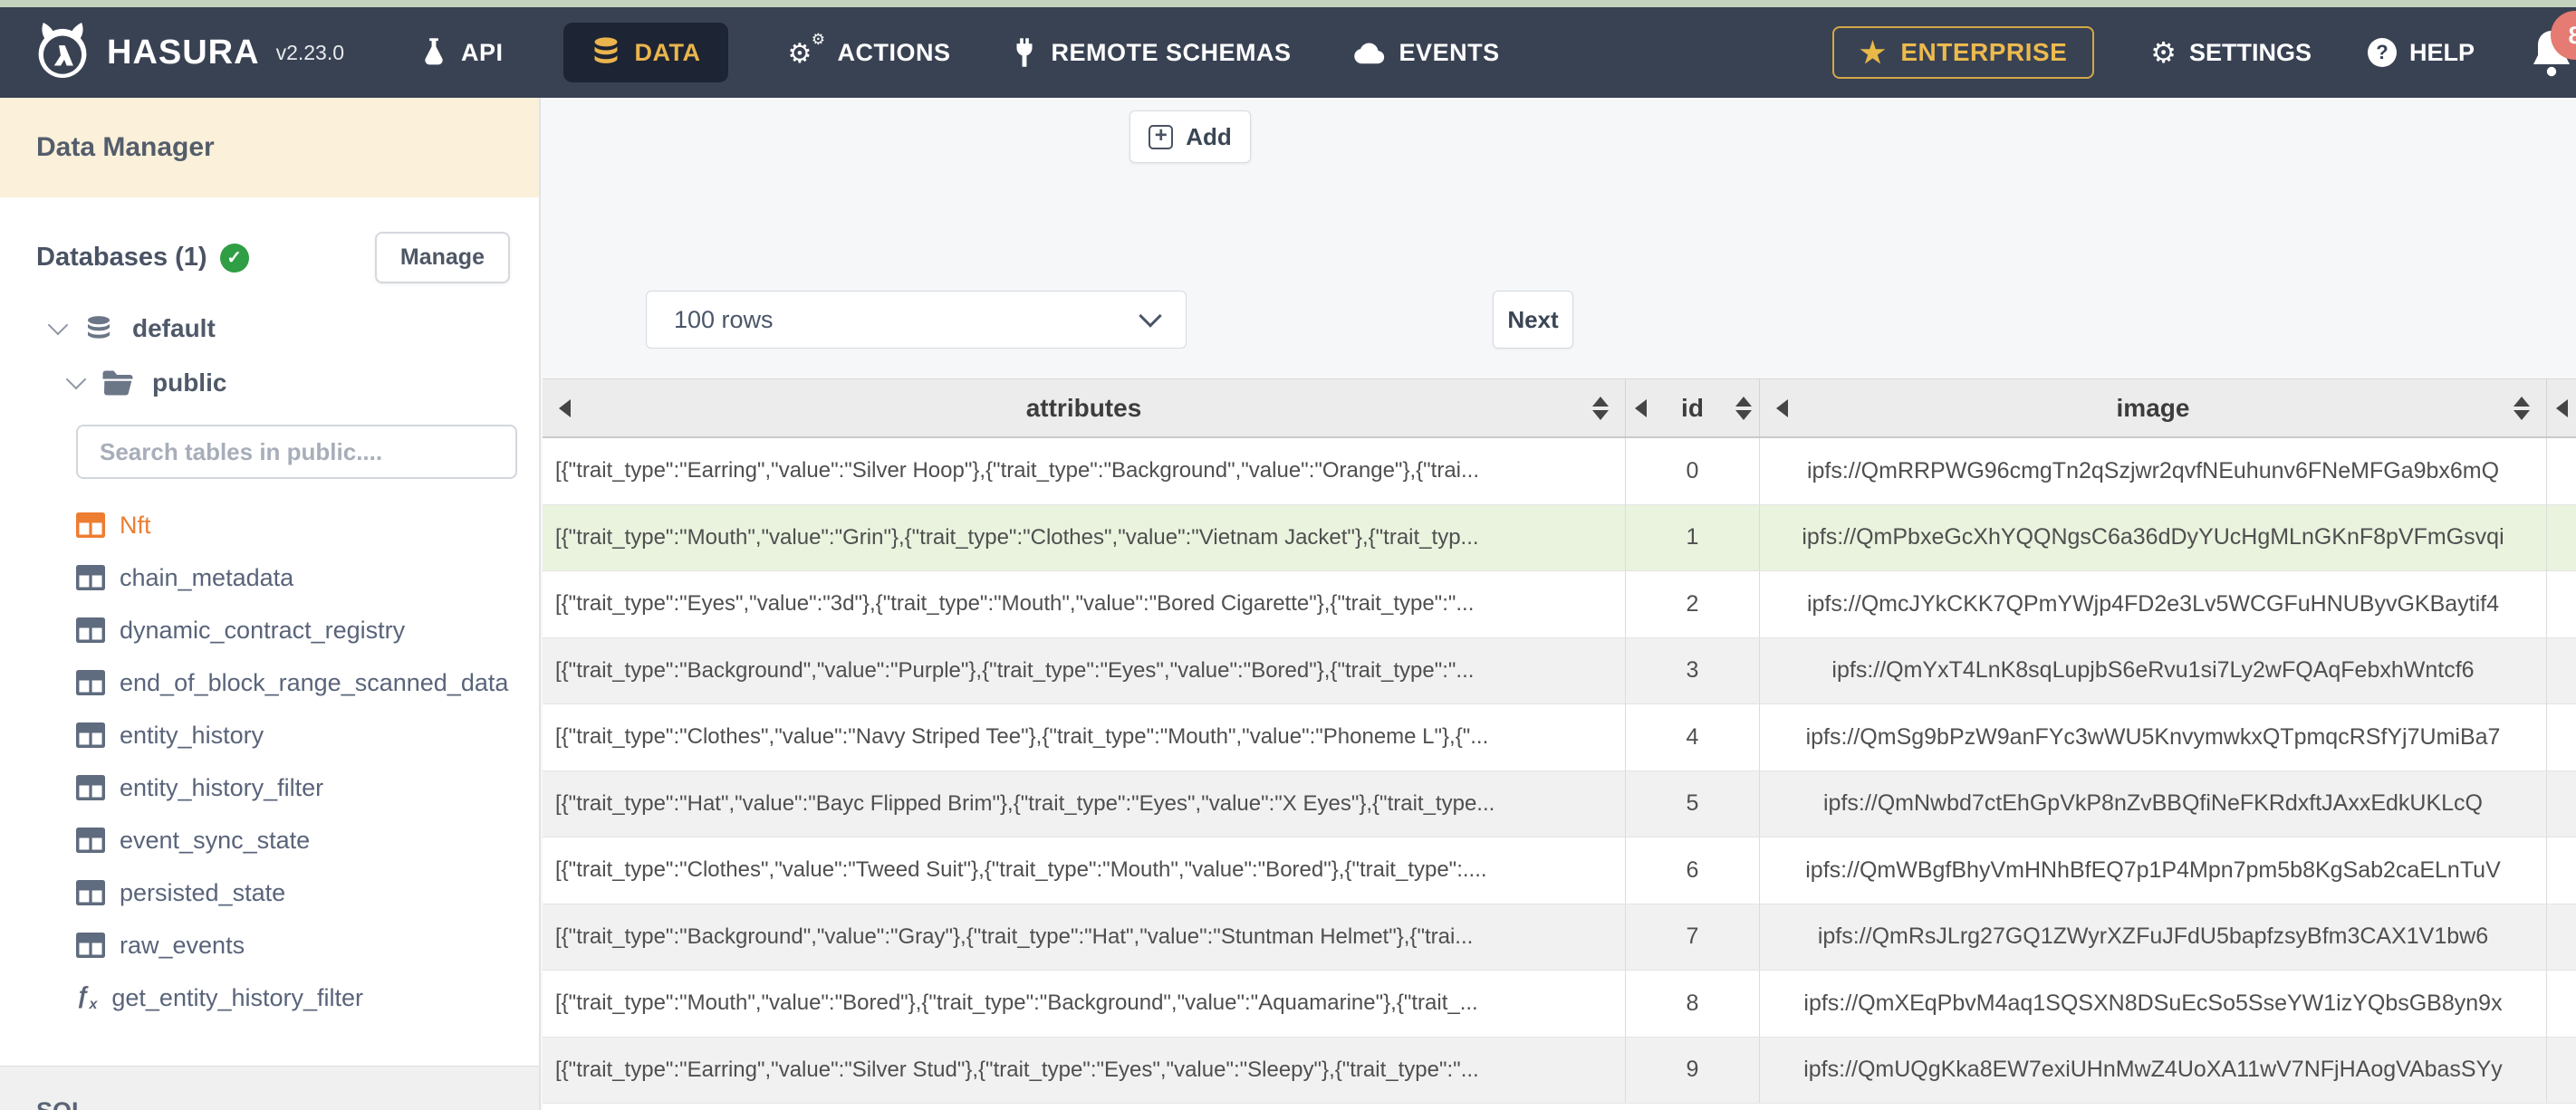 The height and width of the screenshot is (1110, 2576). Describe the element at coordinates (269, 1088) in the screenshot. I see `sidebar-bottom-panel: SQL` at that location.